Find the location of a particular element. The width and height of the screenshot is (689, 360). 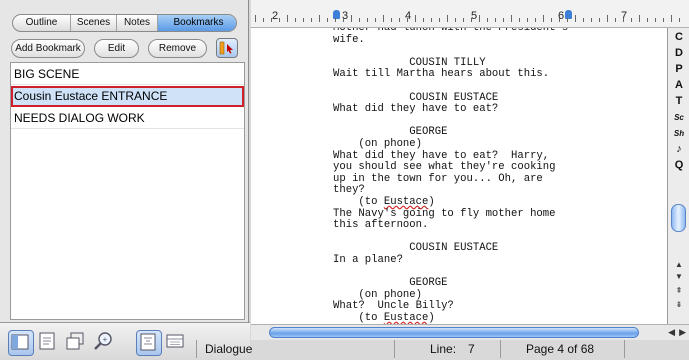

scroll-right-icon: ▶ is located at coordinates (682, 332).